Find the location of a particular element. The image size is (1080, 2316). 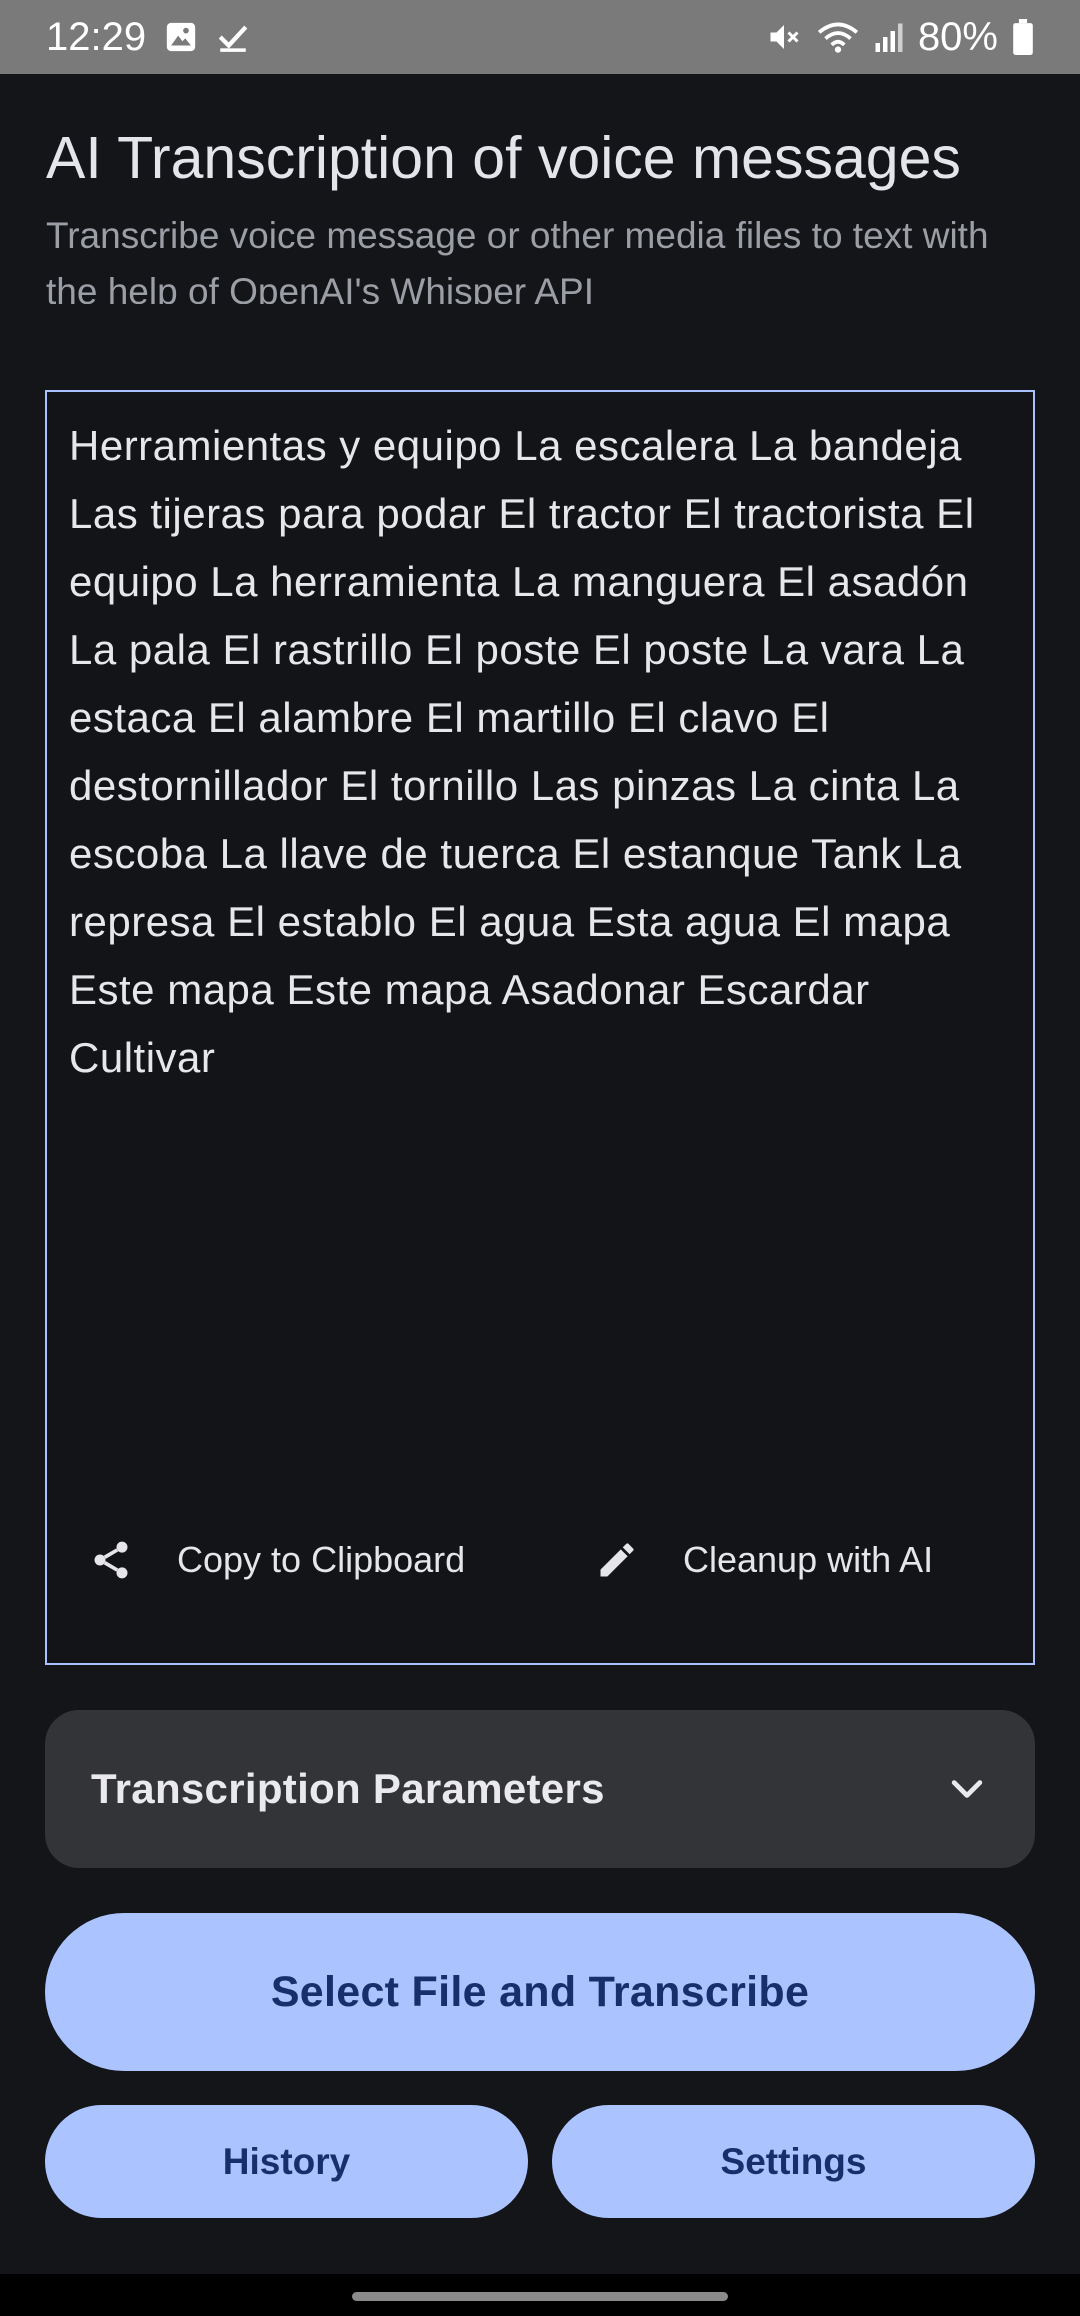

copy-label: Copy to Clipboard is located at coordinates (321, 1559).